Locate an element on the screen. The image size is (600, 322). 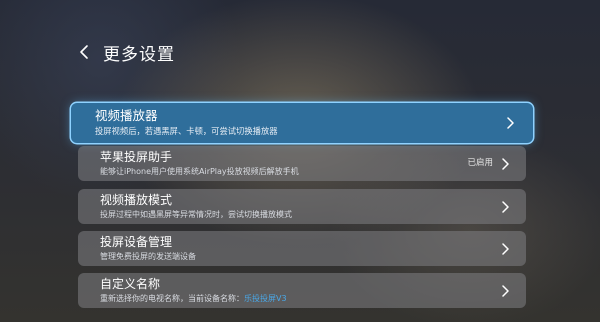
status-label: 已启用 is located at coordinates (480, 163).